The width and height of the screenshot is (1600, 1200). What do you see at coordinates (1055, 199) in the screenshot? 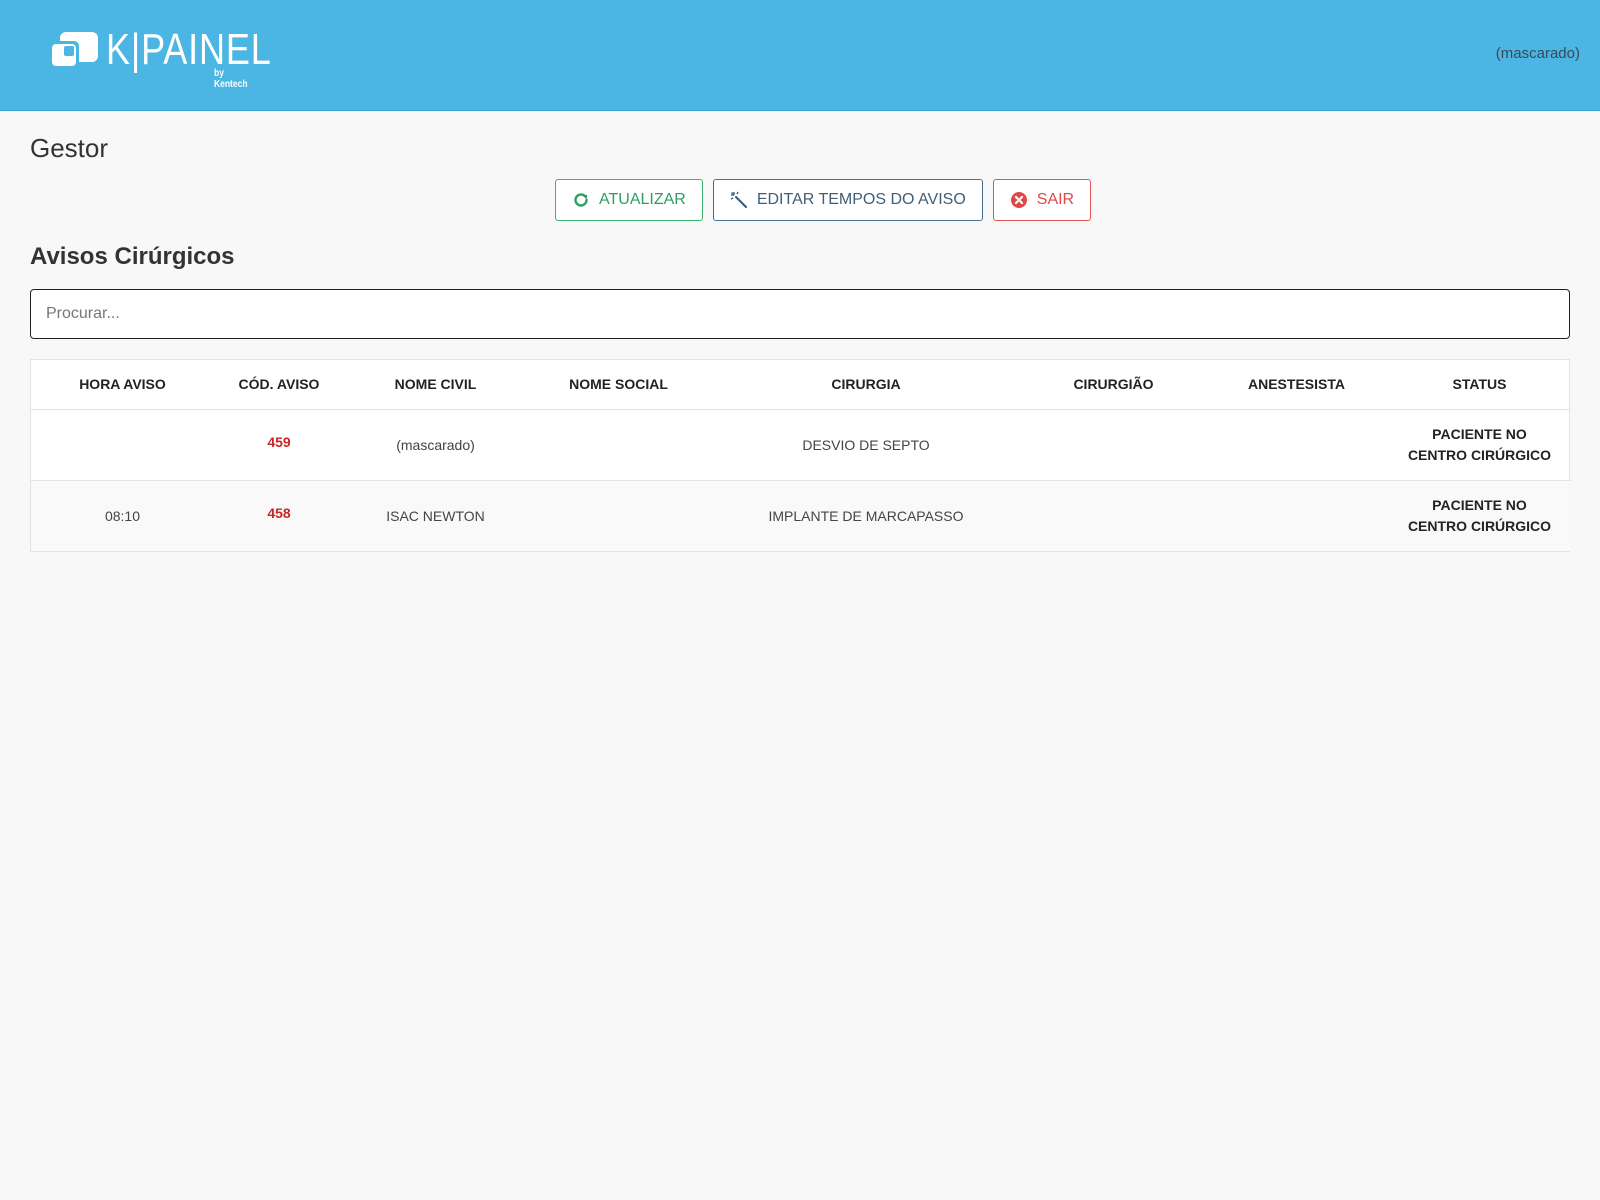
I see `exit-label: SAIR` at bounding box center [1055, 199].